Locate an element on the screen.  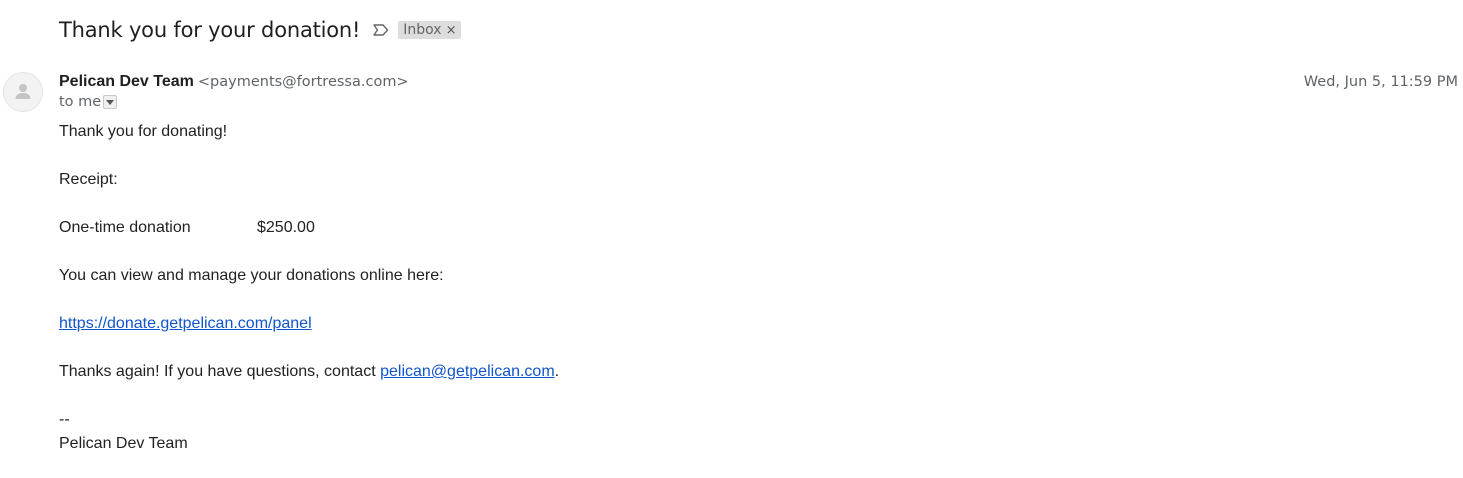
receipt-item: One-time donation is located at coordinates (125, 227).